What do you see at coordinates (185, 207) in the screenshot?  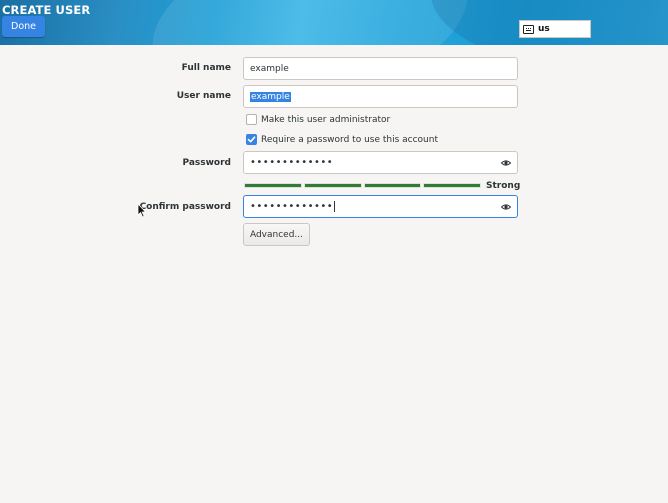 I see `confirm-password-label: Confirm password` at bounding box center [185, 207].